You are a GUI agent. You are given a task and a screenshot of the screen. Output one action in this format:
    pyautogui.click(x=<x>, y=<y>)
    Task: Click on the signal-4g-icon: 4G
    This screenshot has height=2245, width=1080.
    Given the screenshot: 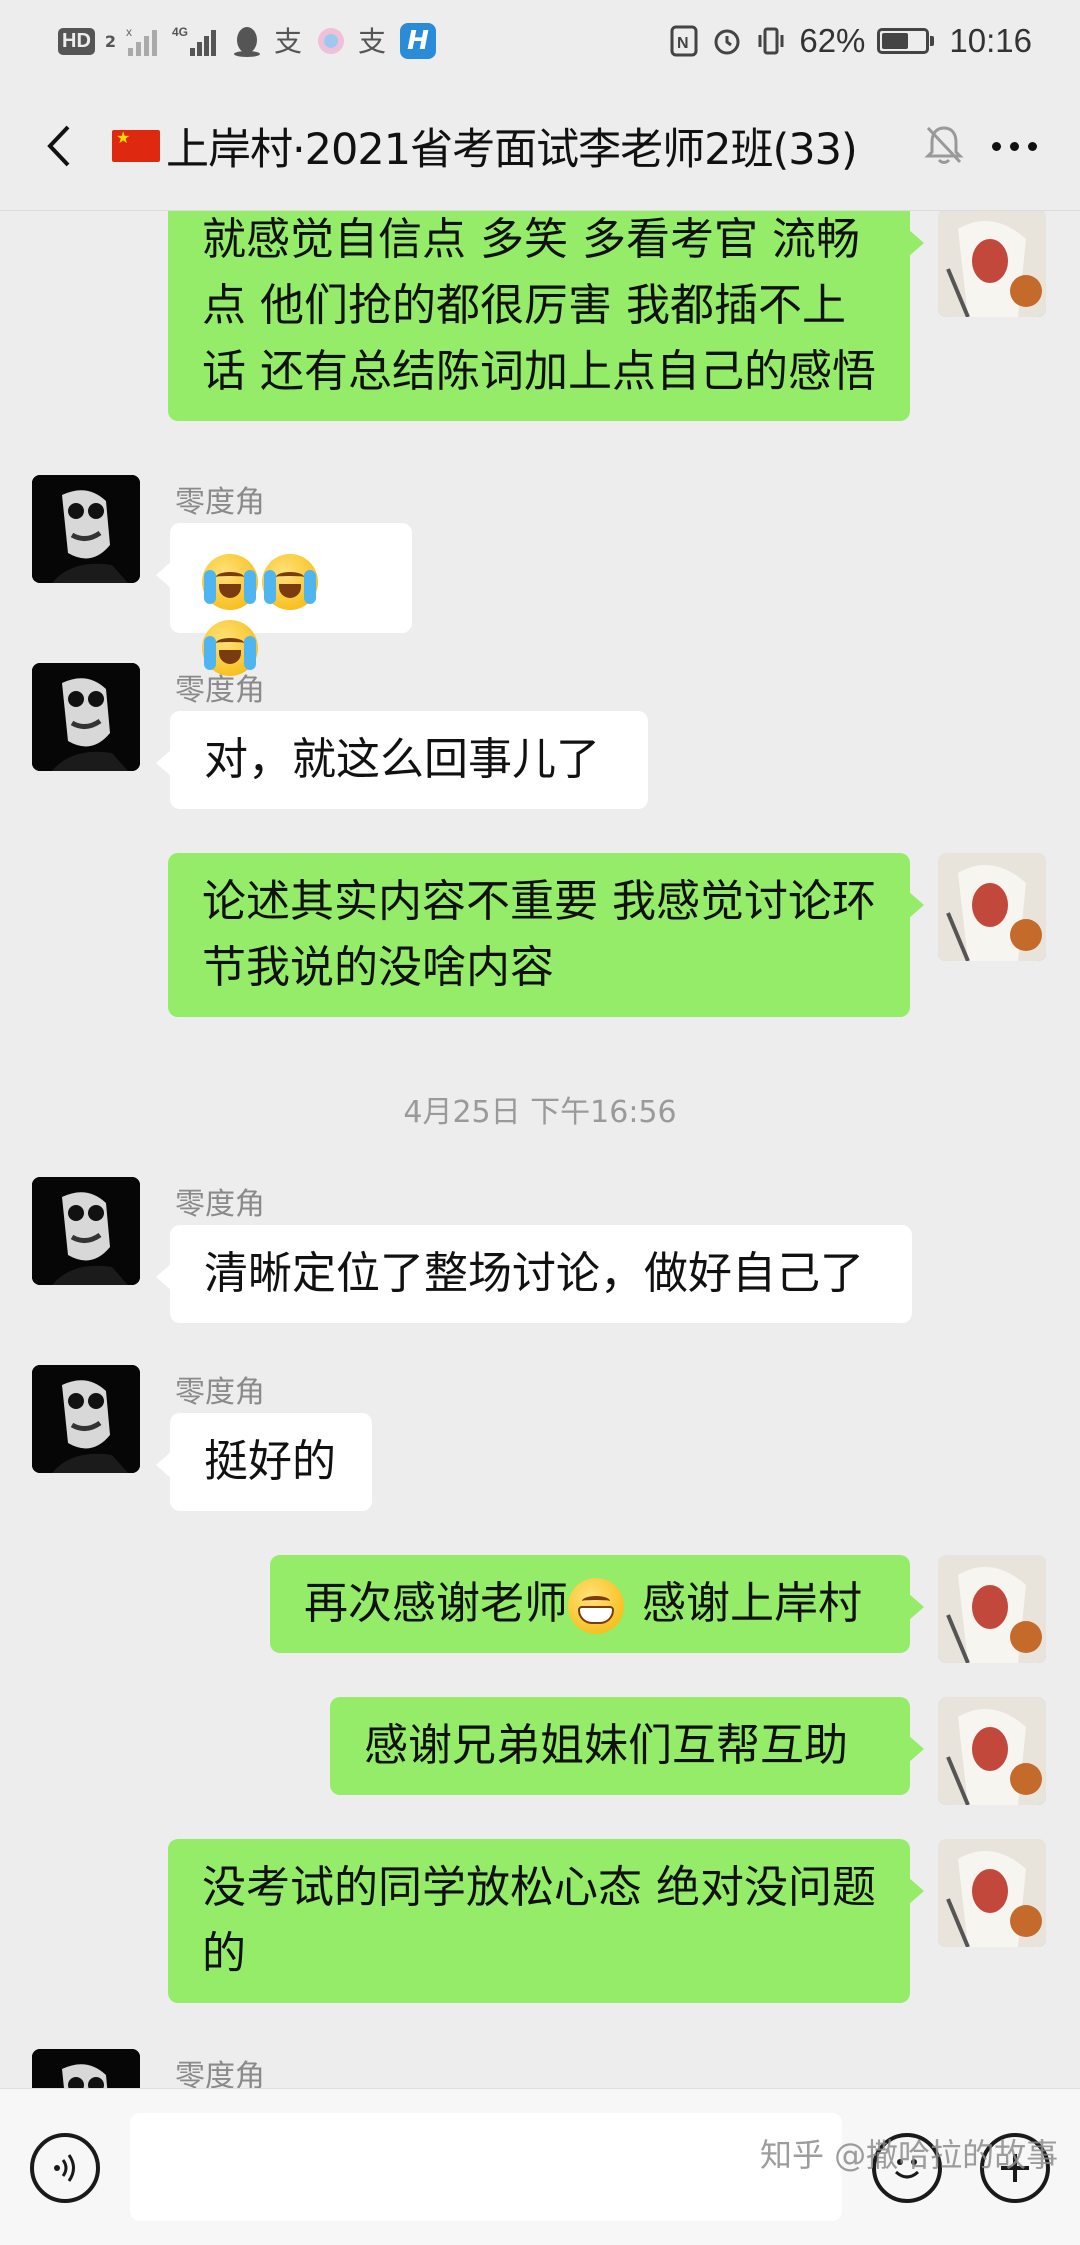 What is the action you would take?
    pyautogui.click(x=197, y=41)
    